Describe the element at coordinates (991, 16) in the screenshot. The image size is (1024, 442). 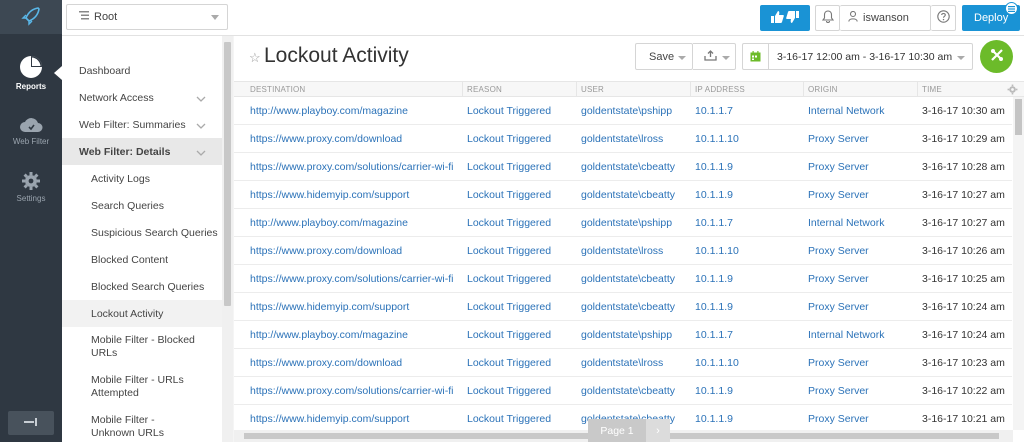
I see `deploy-button: Deploy` at that location.